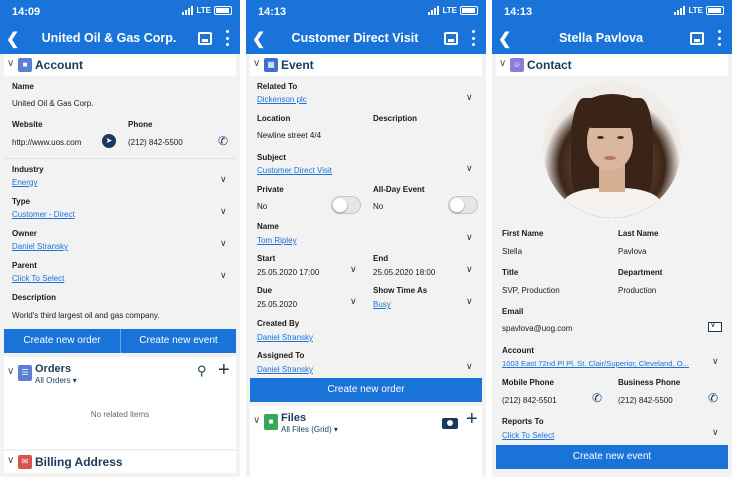 The width and height of the screenshot is (735, 477). What do you see at coordinates (404, 272) in the screenshot?
I see `end-value: 25.05.2020 18:00` at bounding box center [404, 272].